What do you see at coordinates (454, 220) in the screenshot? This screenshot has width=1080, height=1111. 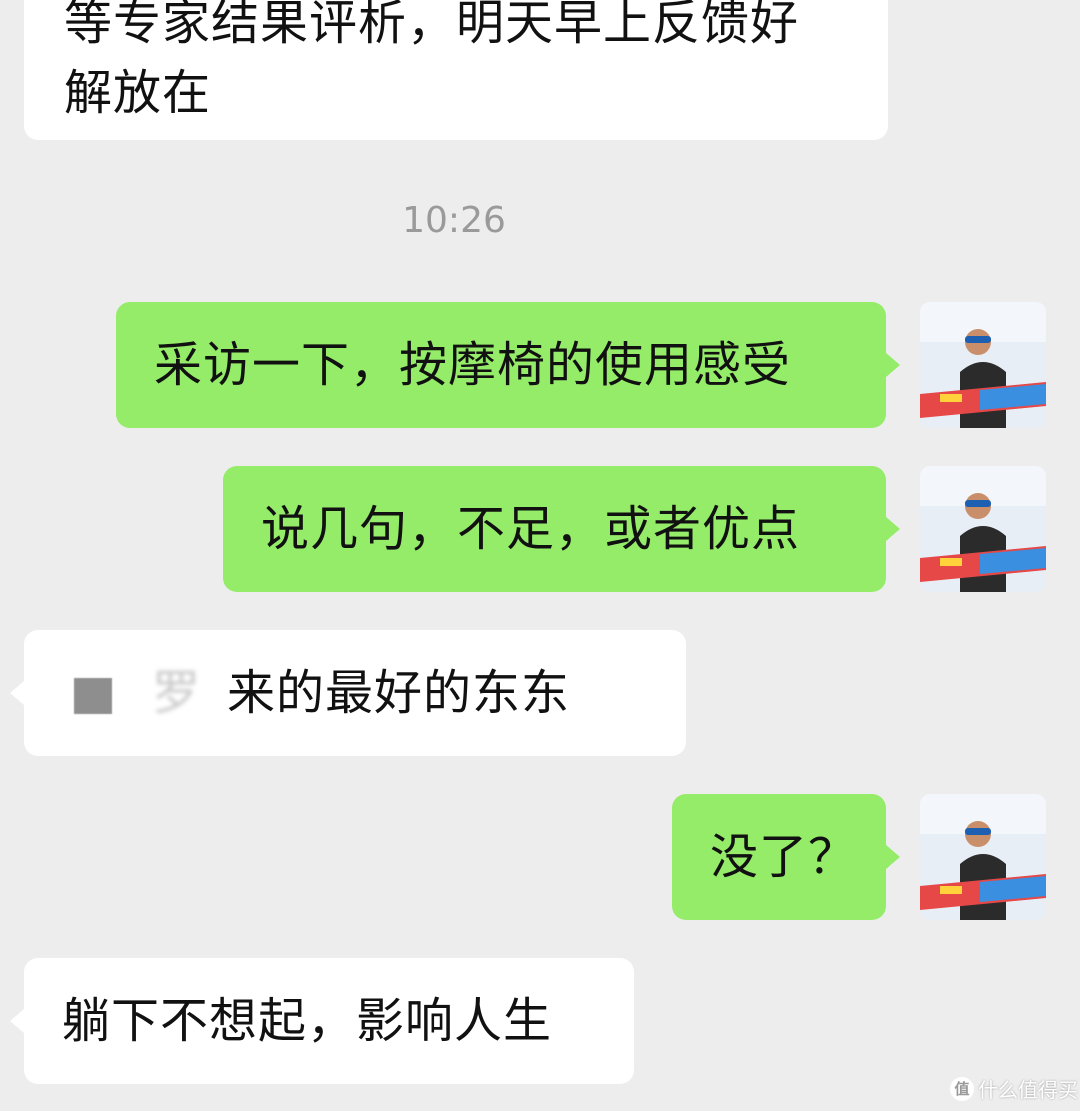 I see `message-timestamp: 10:26` at bounding box center [454, 220].